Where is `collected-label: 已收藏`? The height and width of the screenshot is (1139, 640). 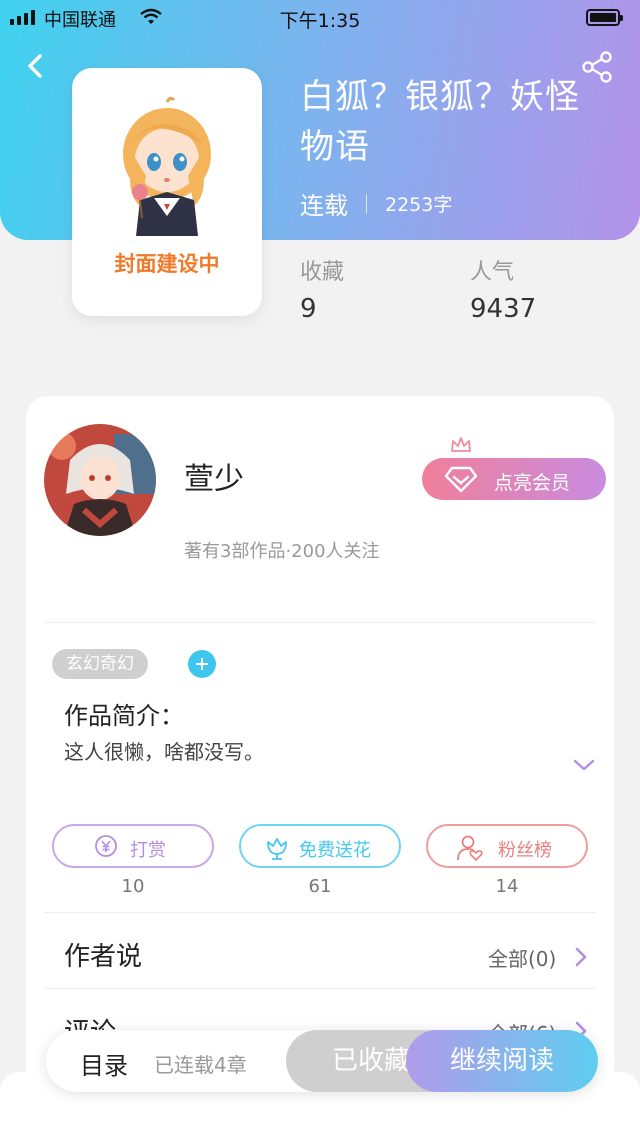 collected-label: 已收藏 is located at coordinates (370, 1061).